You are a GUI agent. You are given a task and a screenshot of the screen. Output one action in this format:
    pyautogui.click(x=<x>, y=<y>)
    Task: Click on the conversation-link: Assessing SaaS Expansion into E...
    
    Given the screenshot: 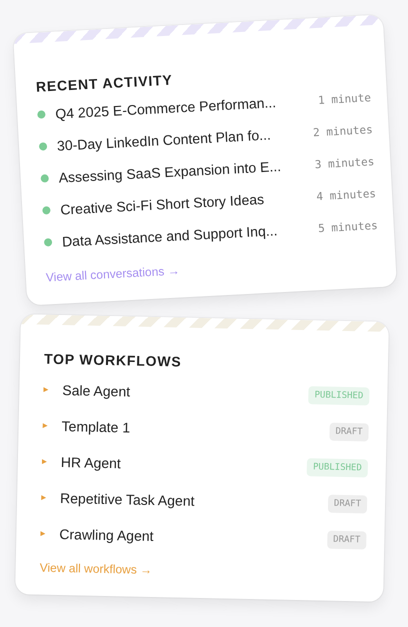 What is the action you would take?
    pyautogui.click(x=182, y=171)
    